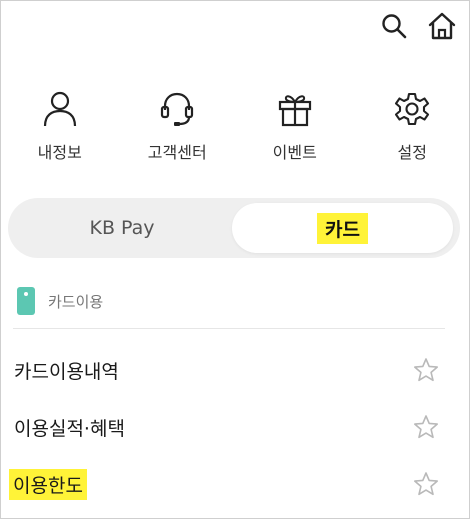 Image resolution: width=470 pixels, height=519 pixels. I want to click on menu-item-performance-benefits: 이용실적·혜택, so click(235, 428).